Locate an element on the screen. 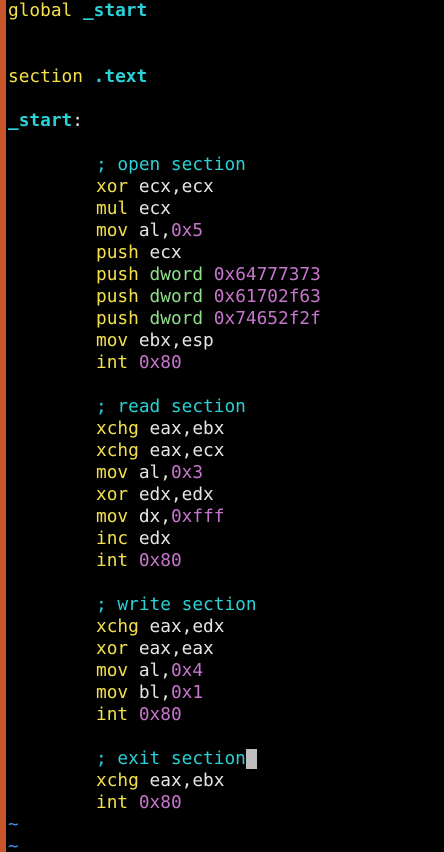 Image resolution: width=444 pixels, height=852 pixels. code-line: xchg eax,edx is located at coordinates (226, 627).